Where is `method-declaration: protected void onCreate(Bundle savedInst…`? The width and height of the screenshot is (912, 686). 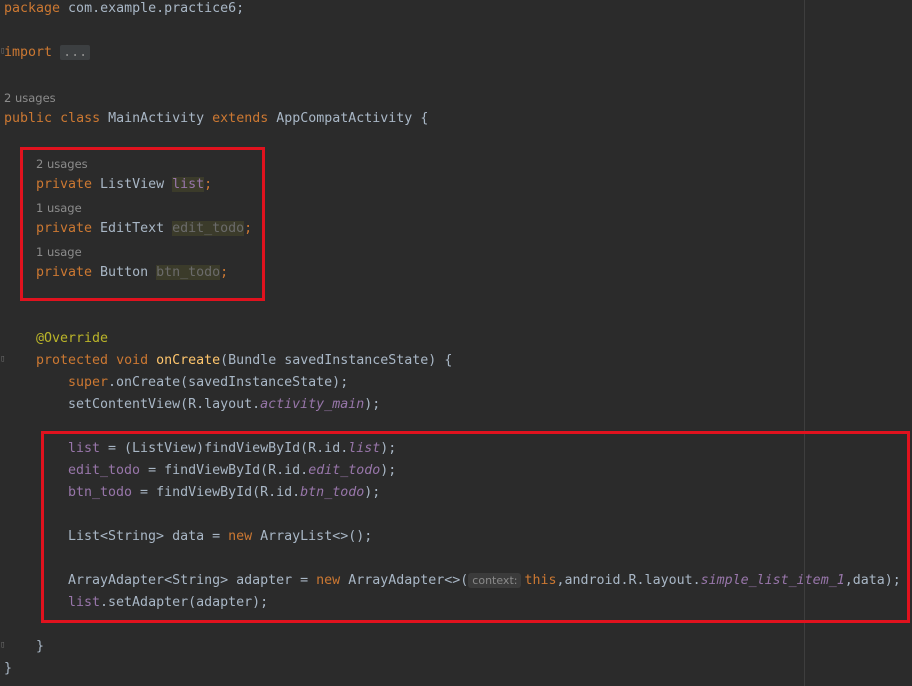
method-declaration: protected void onCreate(Bundle savedInst… is located at coordinates (244, 360).